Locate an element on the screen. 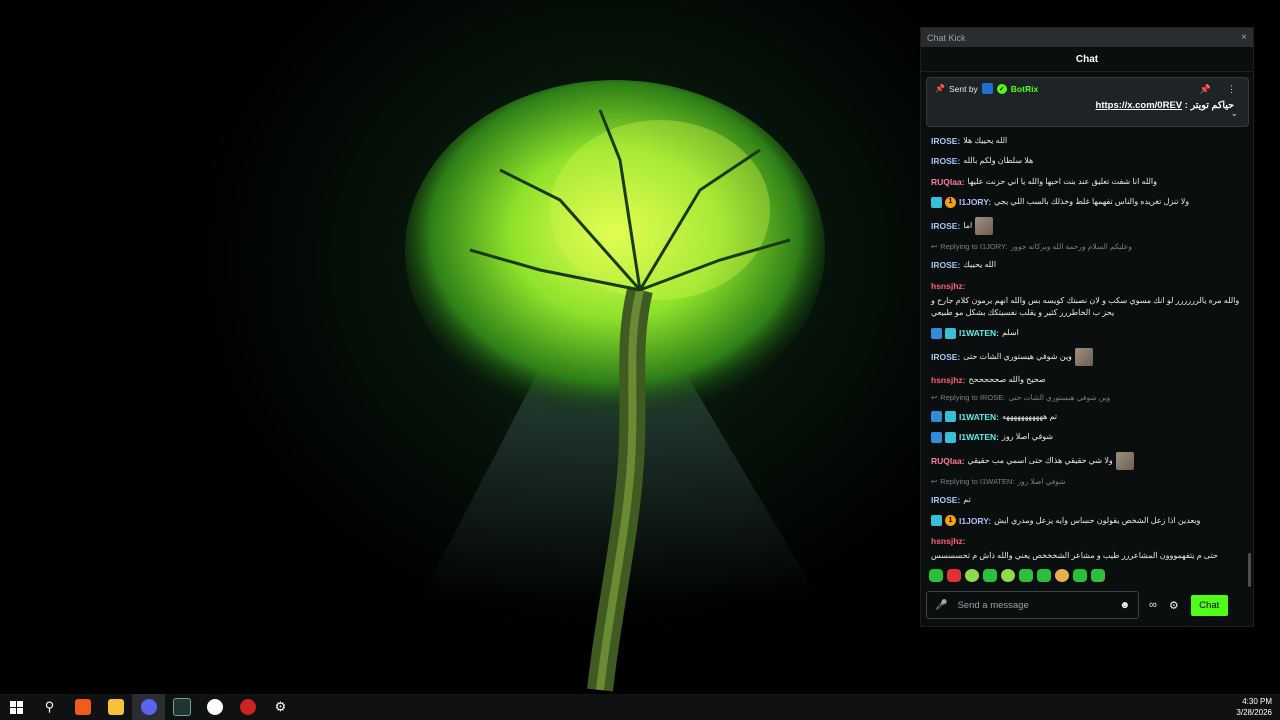 Image resolution: width=1280 pixels, height=720 pixels. chat-message: IROSE: الله يحييك هلا is located at coordinates (1089, 141).